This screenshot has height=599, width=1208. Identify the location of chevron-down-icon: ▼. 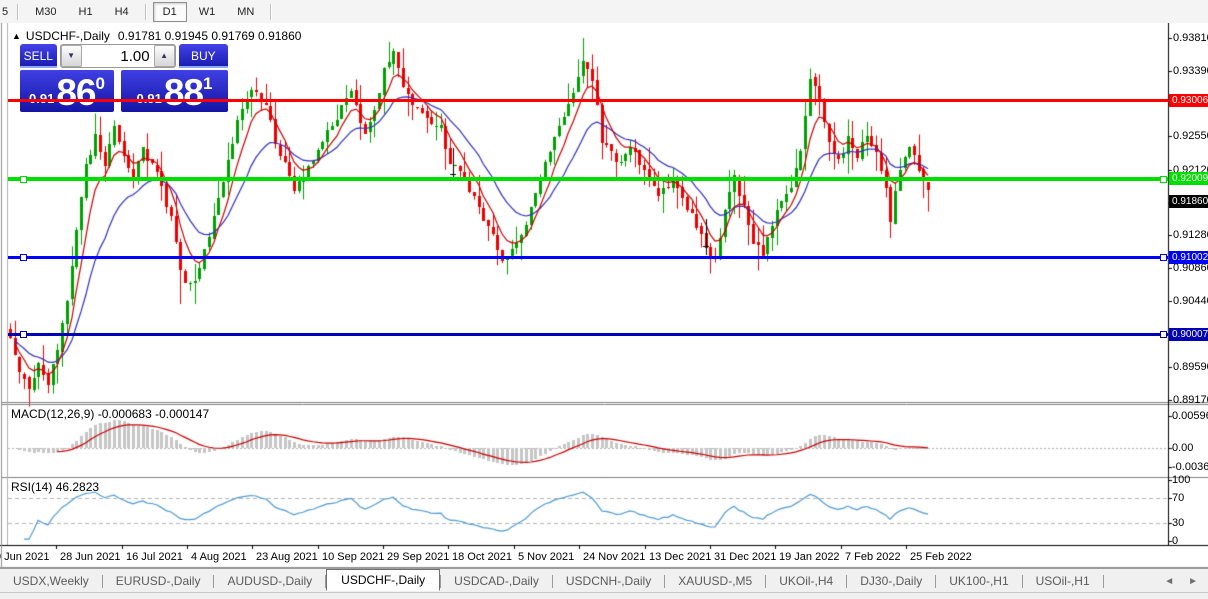
(71, 55).